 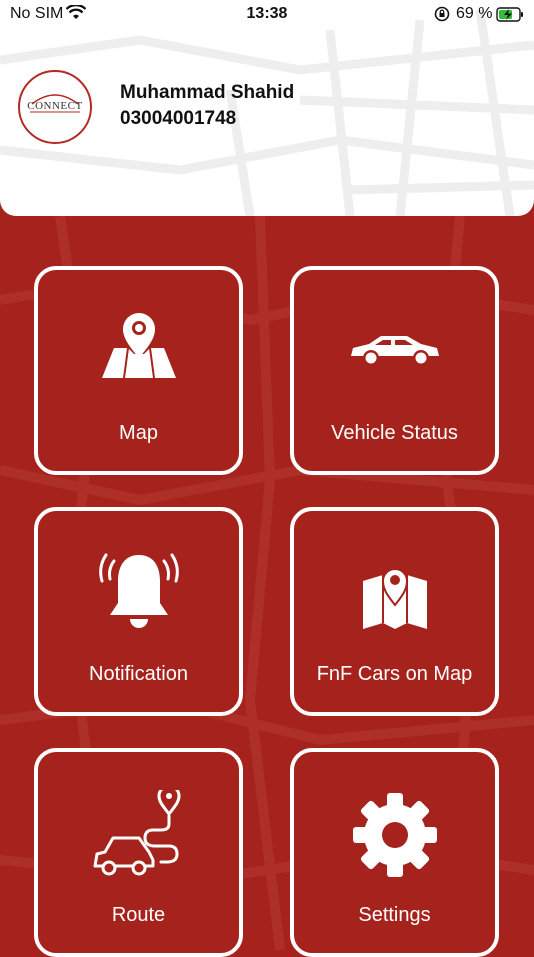 I want to click on map-pin-icon, so click(x=139, y=348).